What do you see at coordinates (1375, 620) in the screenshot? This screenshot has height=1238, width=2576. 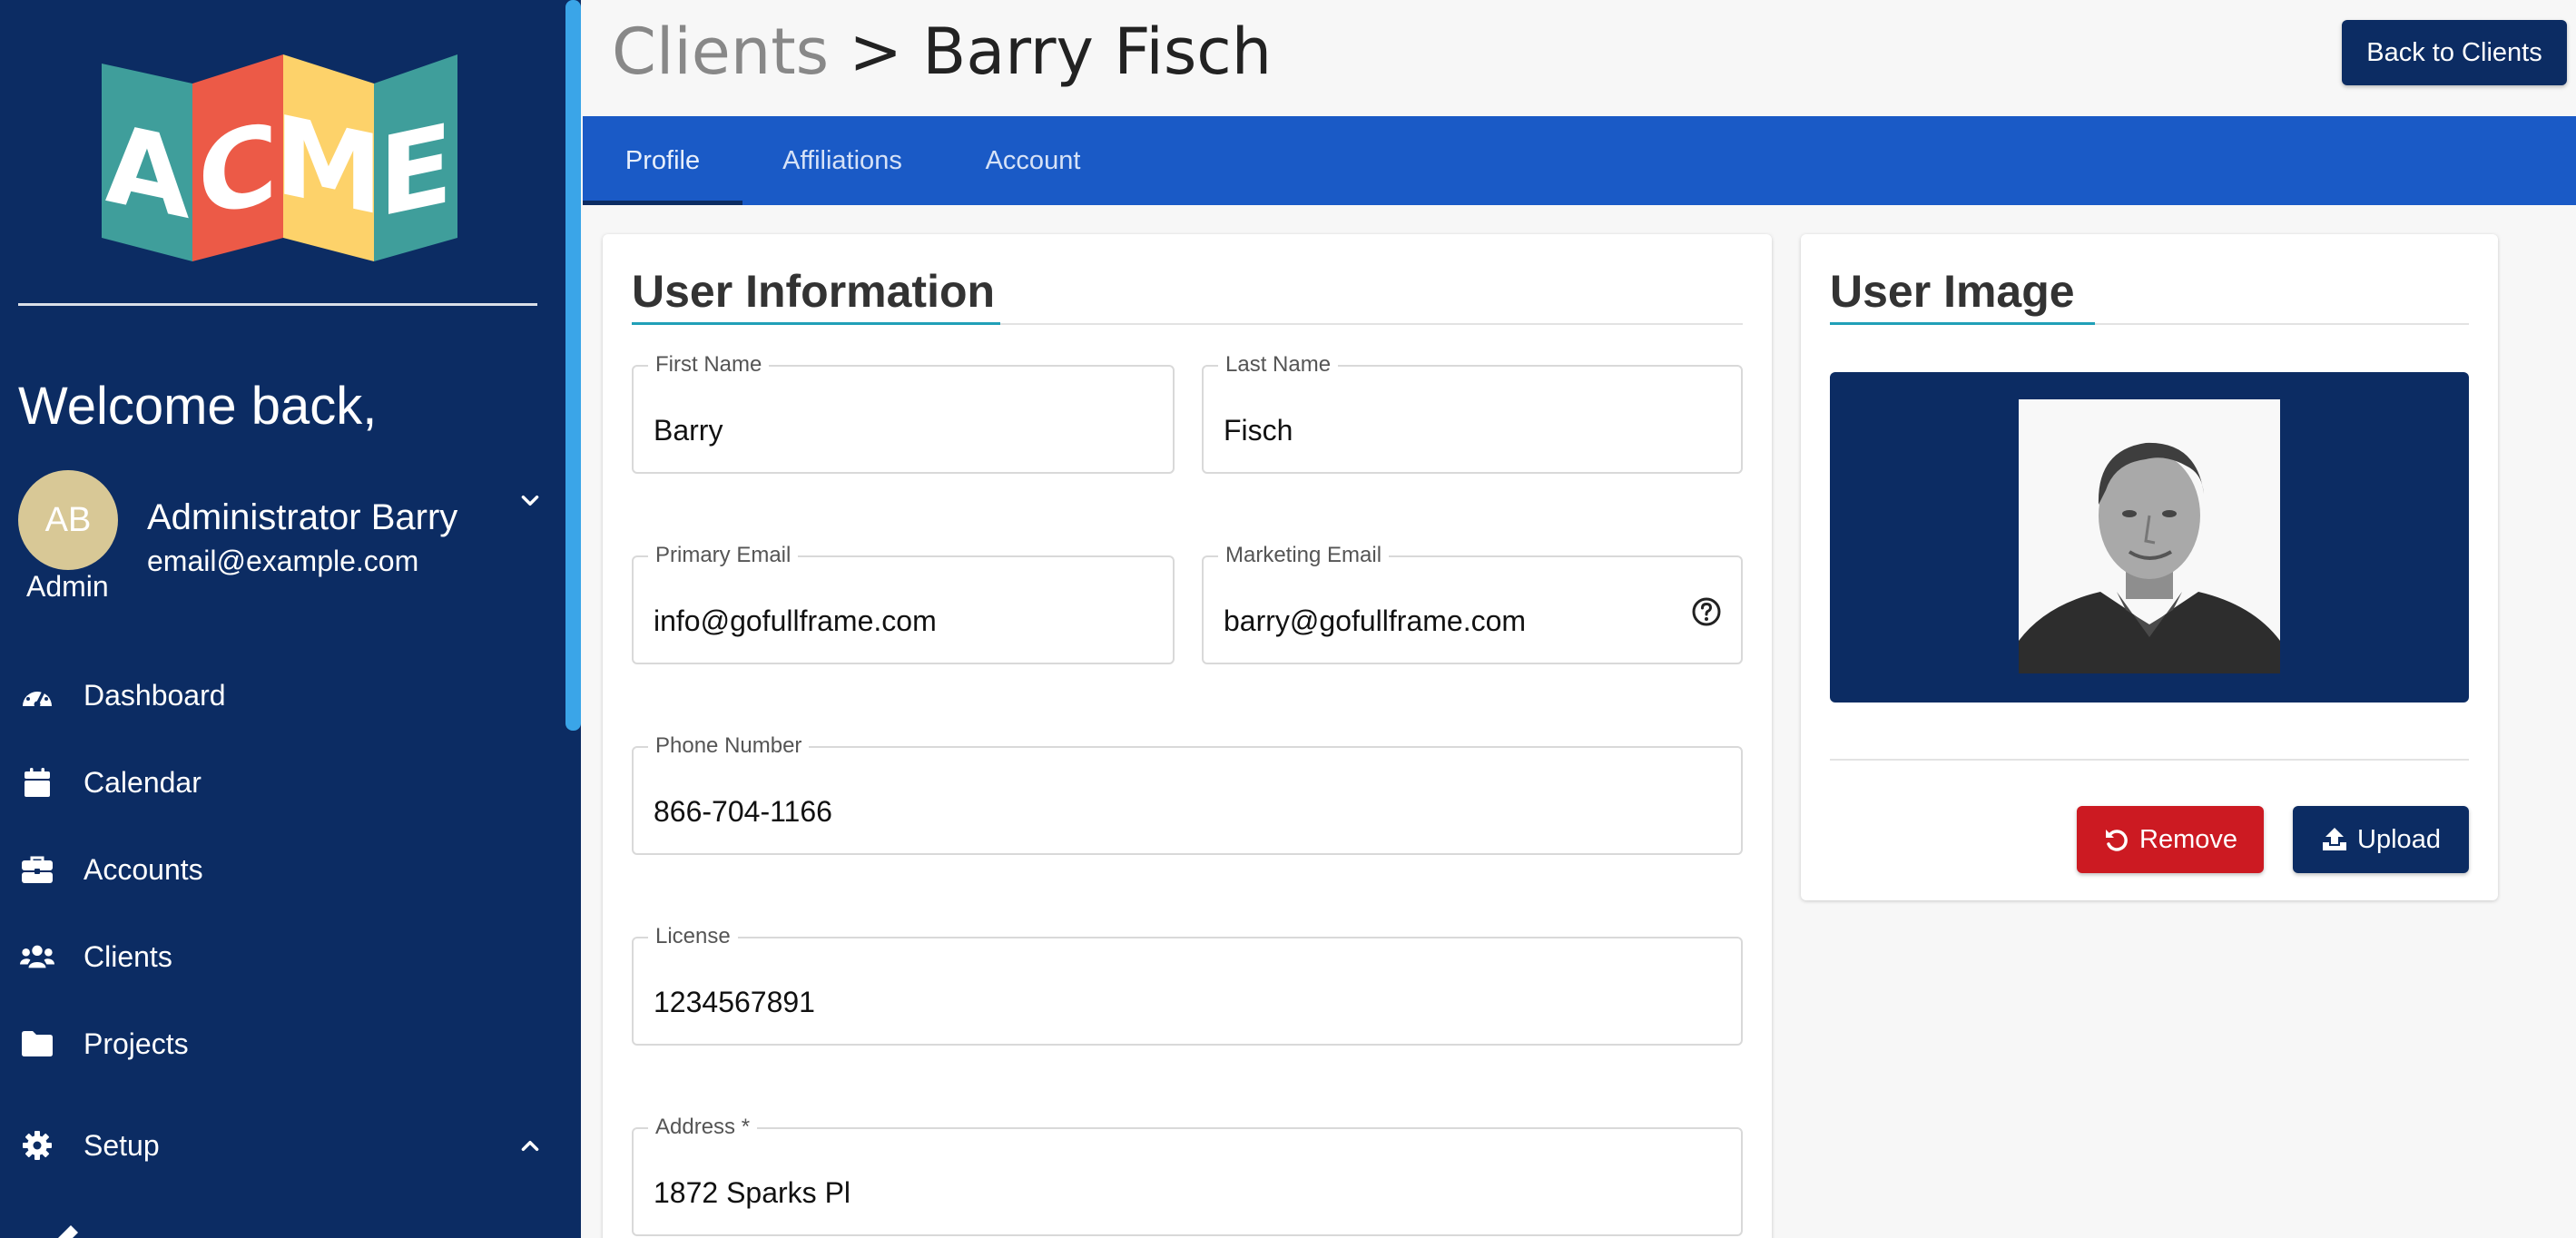 I see `field-value: barry@gofullframe.com` at bounding box center [1375, 620].